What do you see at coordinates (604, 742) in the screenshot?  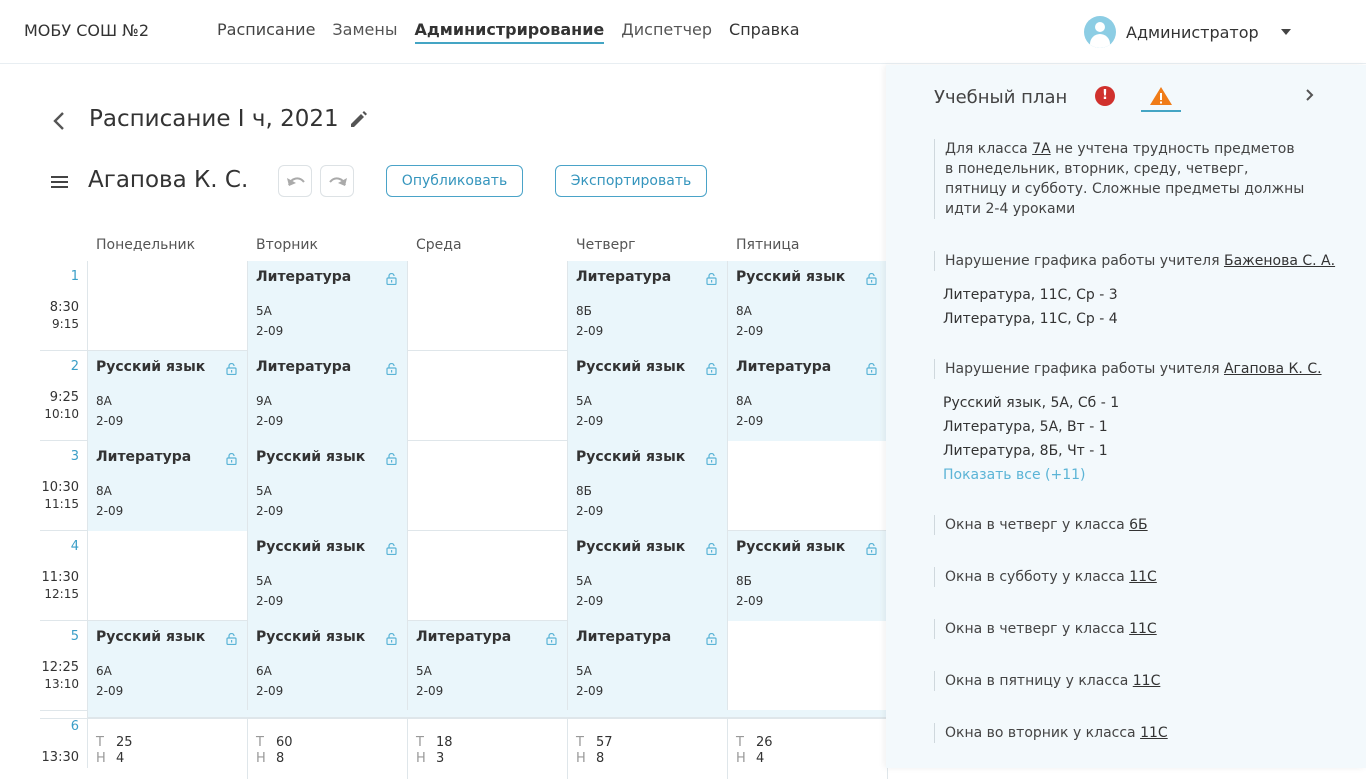 I see `summary-value-t: 57` at bounding box center [604, 742].